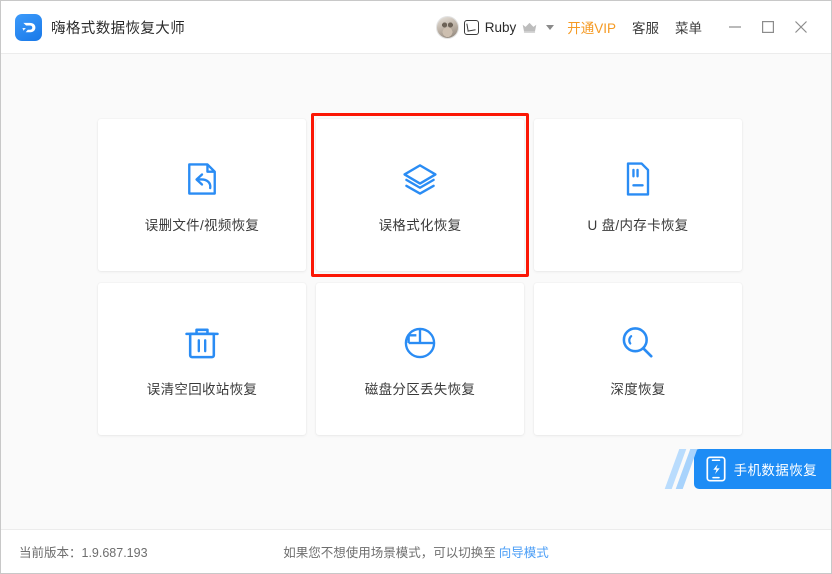  What do you see at coordinates (202, 389) in the screenshot?
I see `card-label: 误清空回收站恢复` at bounding box center [202, 389].